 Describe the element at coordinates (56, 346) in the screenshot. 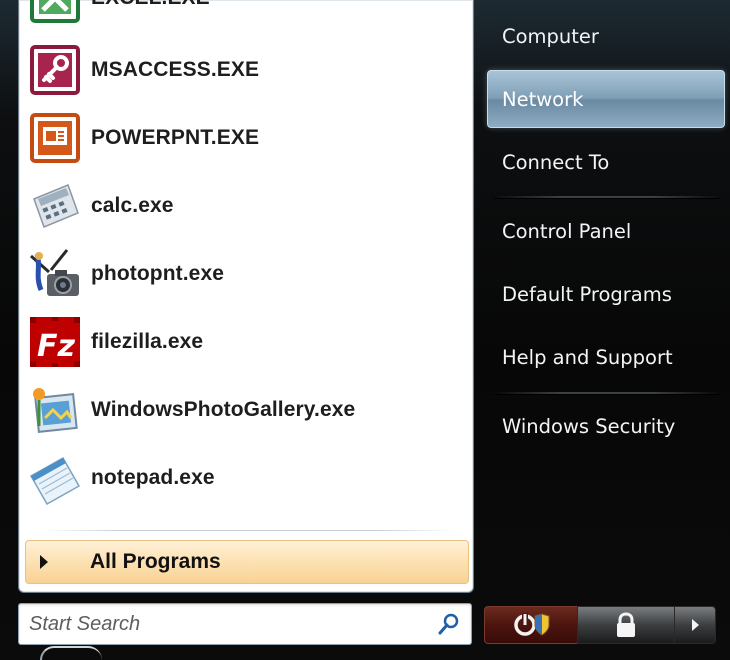

I see `svg-text: Fz` at that location.